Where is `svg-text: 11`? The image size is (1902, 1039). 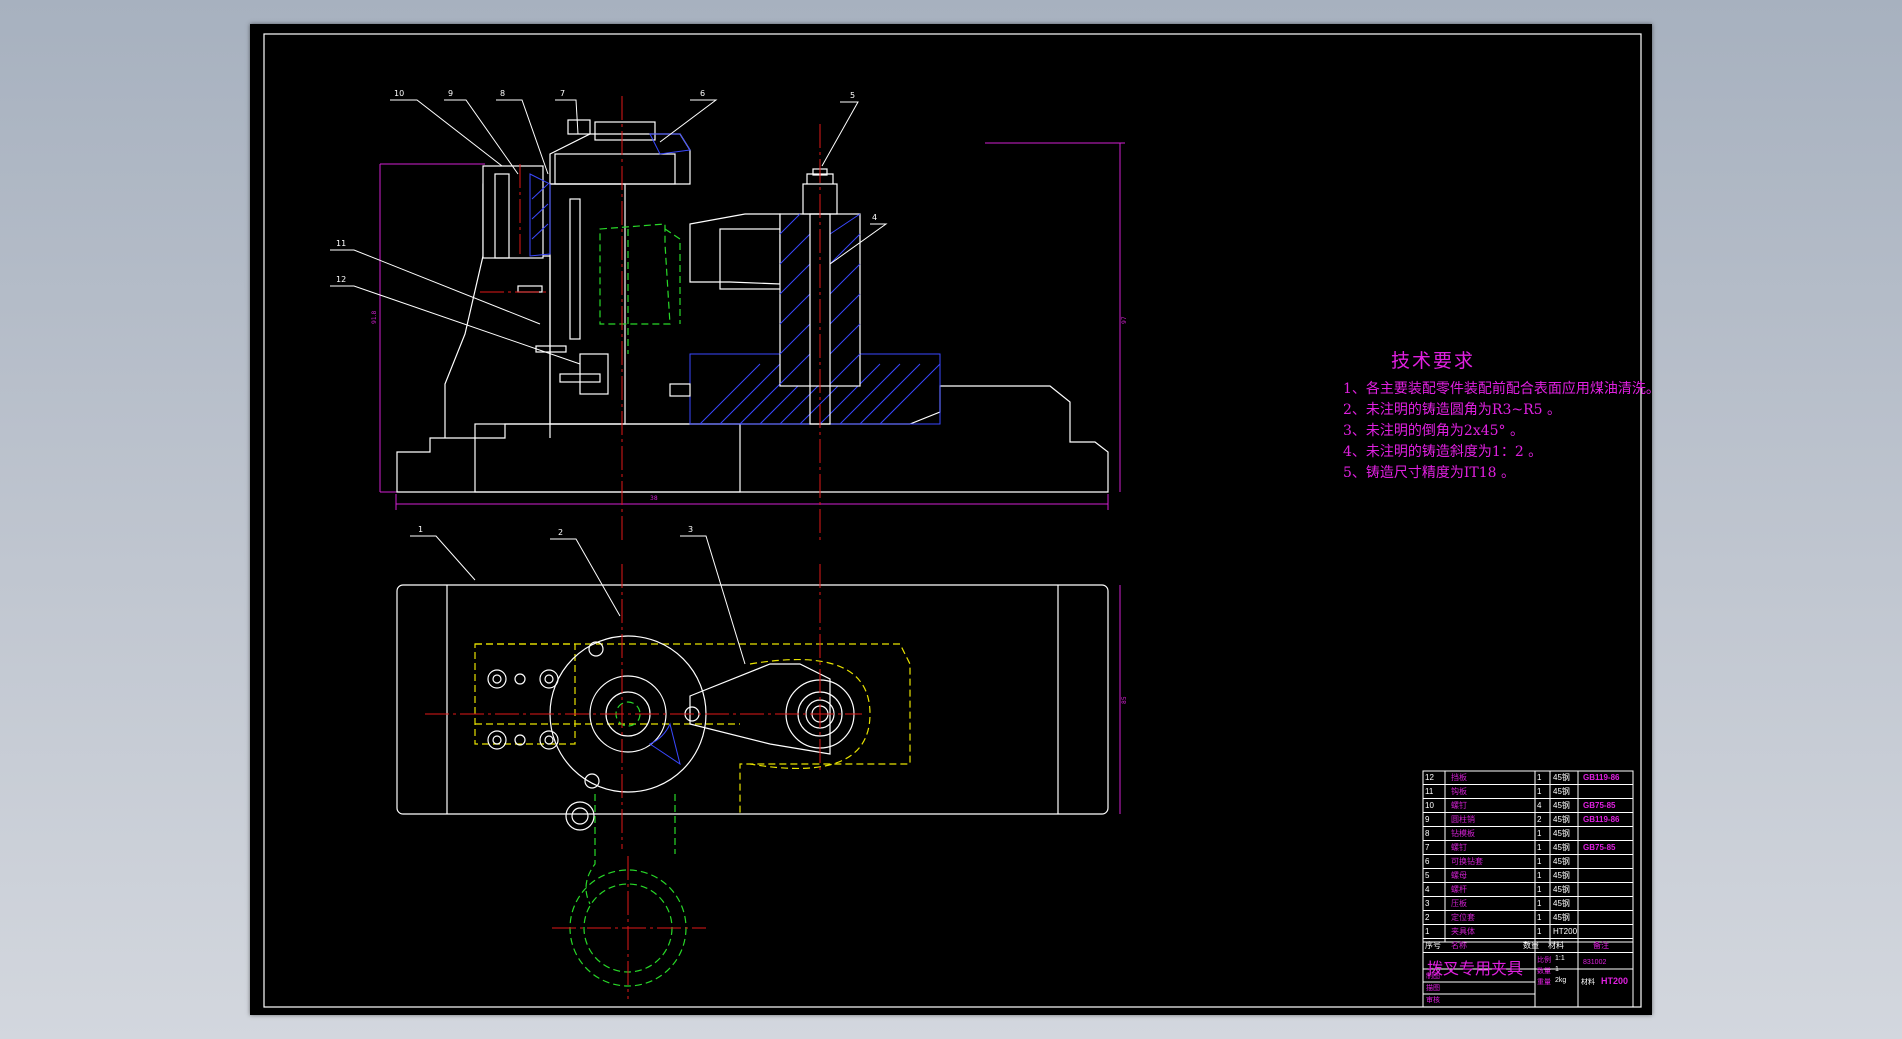
svg-text: 11 is located at coordinates (341, 243).